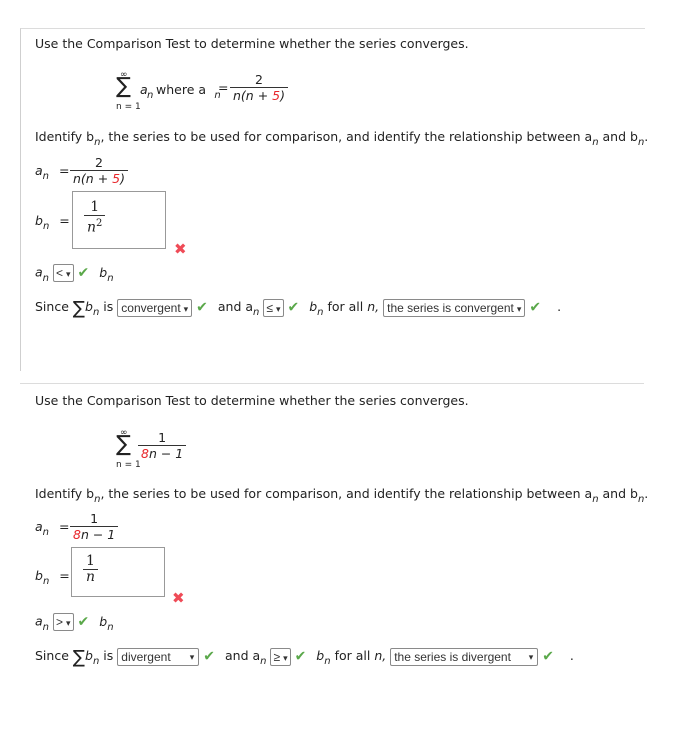  What do you see at coordinates (63, 273) in the screenshot?
I see `relation-select: < ▾` at bounding box center [63, 273].